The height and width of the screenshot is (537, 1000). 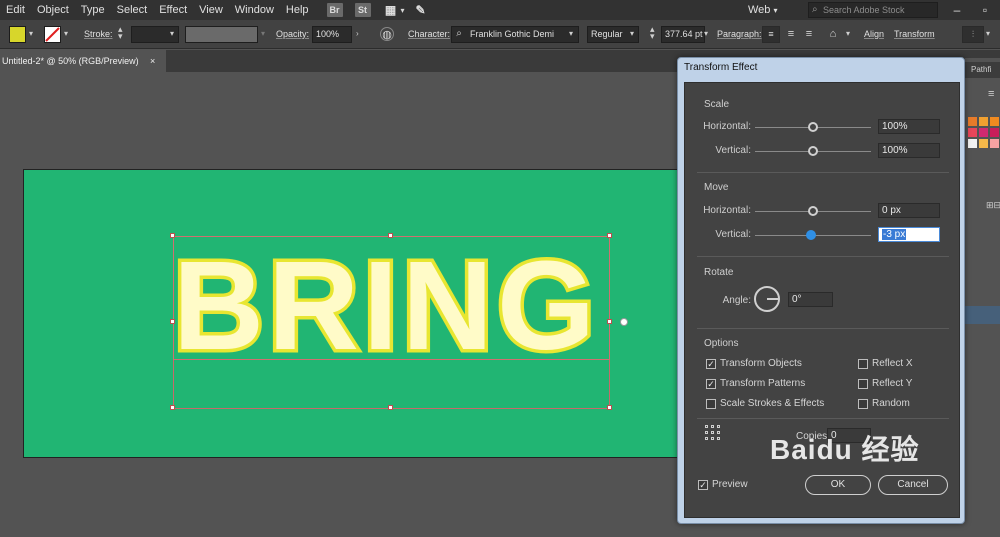 I want to click on opacity-label: Opacity:, so click(x=292, y=34).